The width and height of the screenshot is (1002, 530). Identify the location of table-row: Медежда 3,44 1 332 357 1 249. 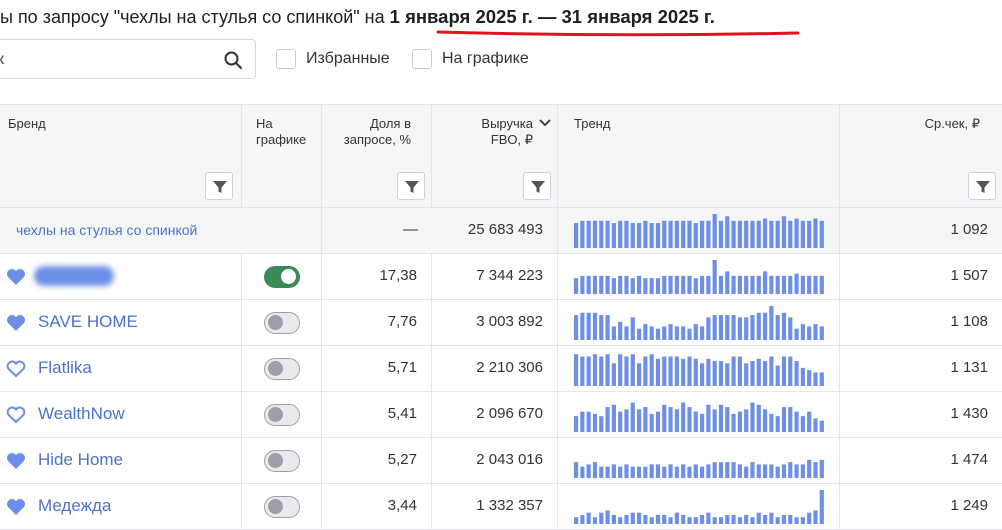
(501, 507).